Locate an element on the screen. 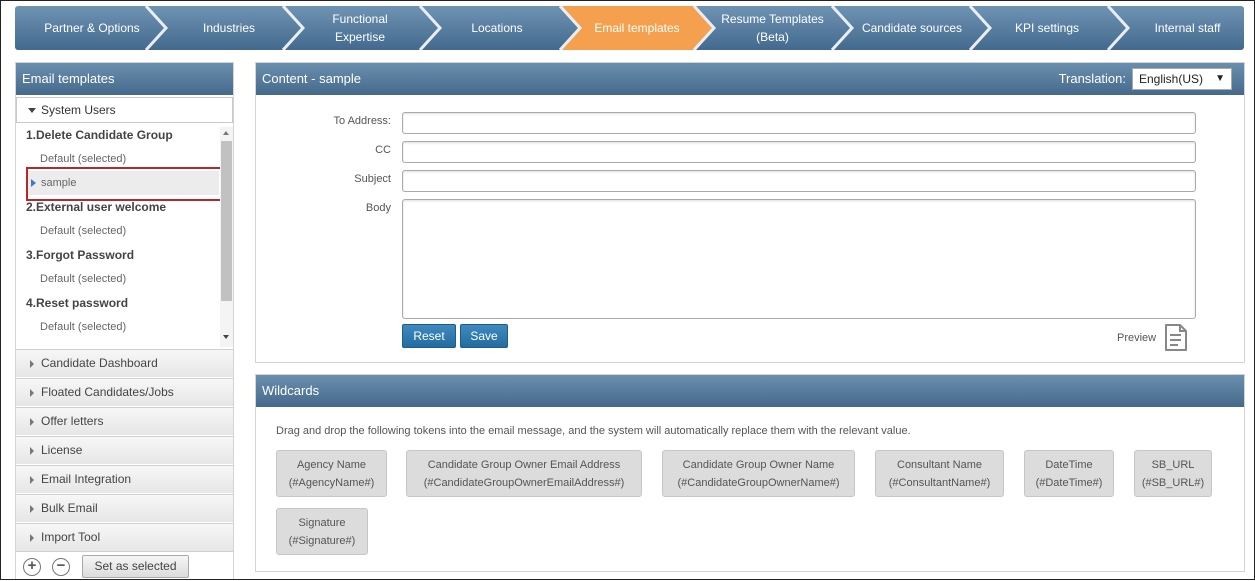 The image size is (1255, 581). accordion-label: Bulk Email is located at coordinates (69, 508).